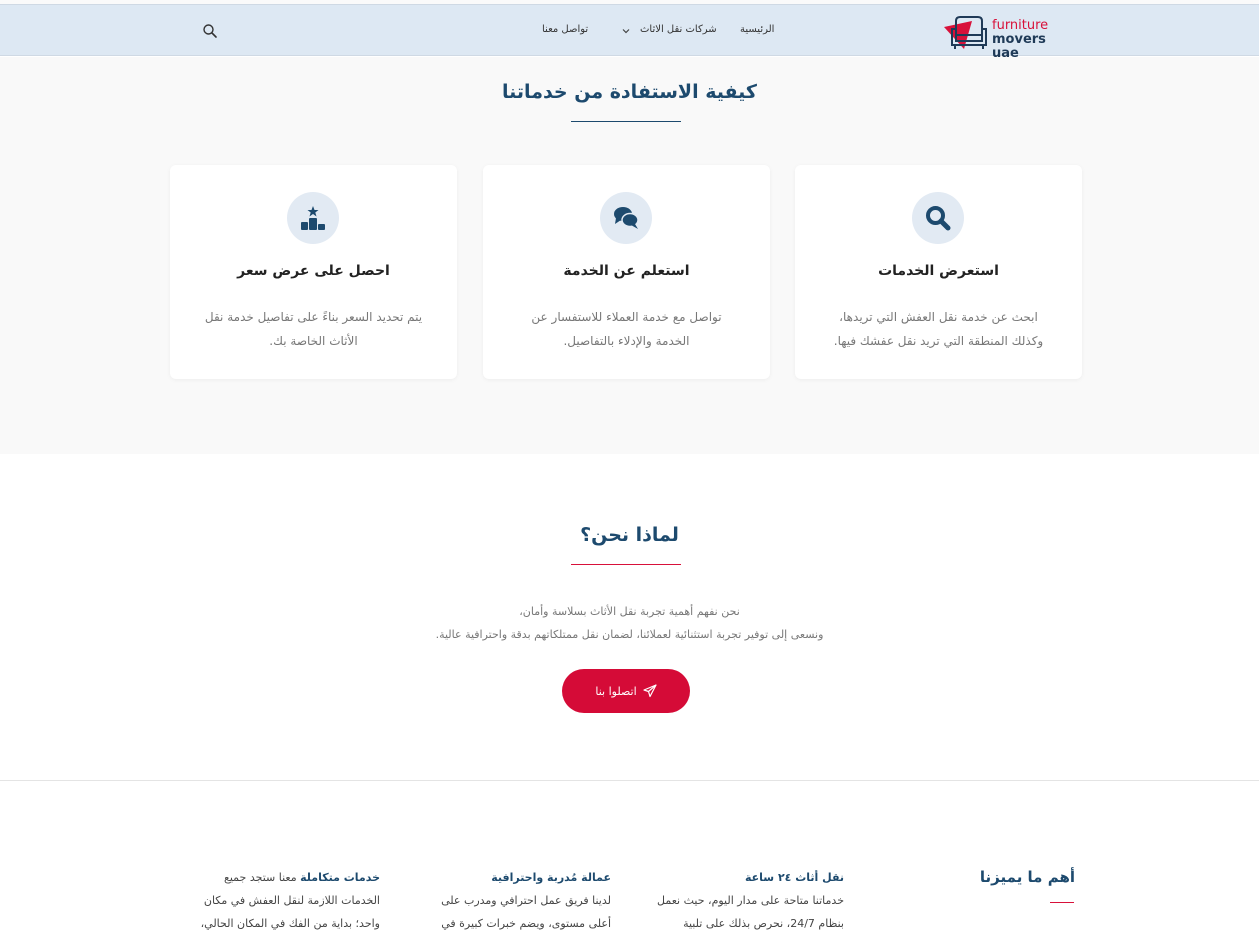 This screenshot has width=1259, height=937. What do you see at coordinates (794, 877) in the screenshot?
I see `feature-title: نقل أثاث ٢٤ ساعة` at bounding box center [794, 877].